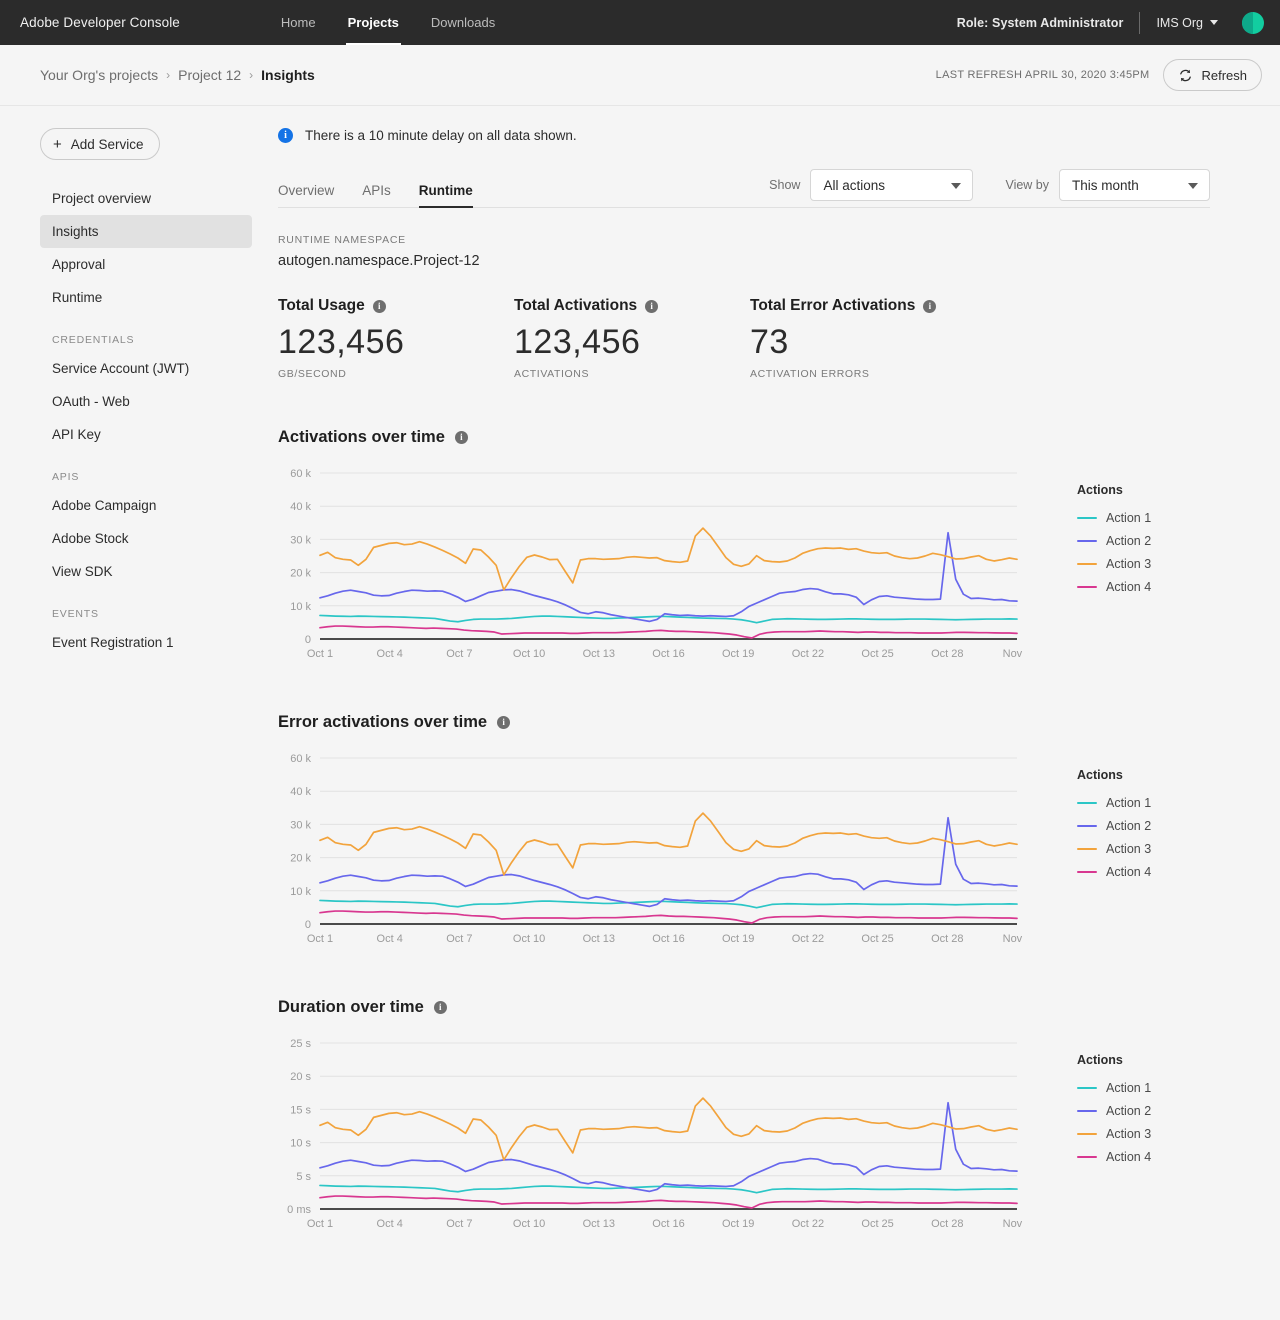 The width and height of the screenshot is (1280, 1320). What do you see at coordinates (341, 342) in the screenshot?
I see `metric-value: 123,456` at bounding box center [341, 342].